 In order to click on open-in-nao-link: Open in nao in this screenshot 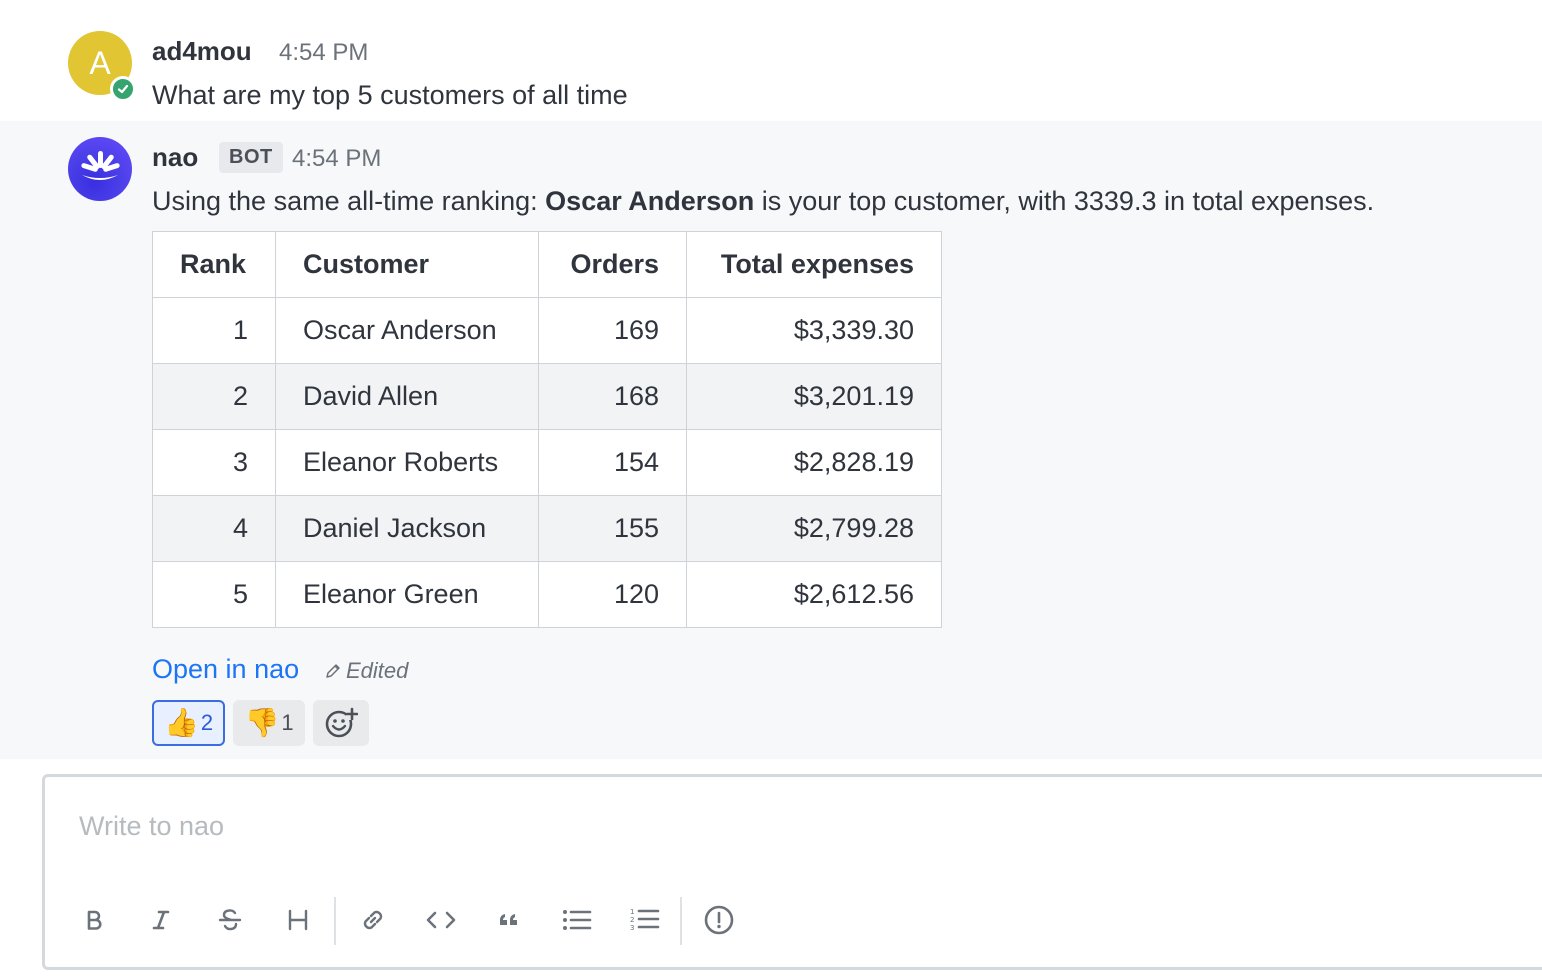, I will do `click(225, 669)`.